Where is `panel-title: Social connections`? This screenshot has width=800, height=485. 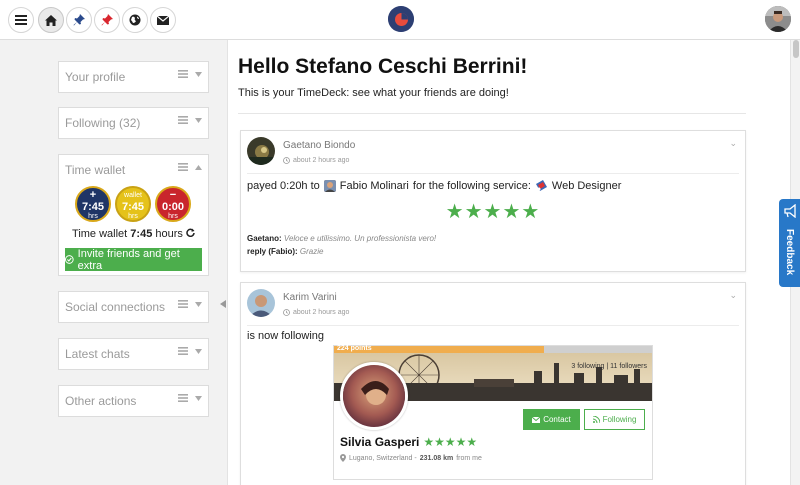
panel-title: Social connections is located at coordinates (115, 307).